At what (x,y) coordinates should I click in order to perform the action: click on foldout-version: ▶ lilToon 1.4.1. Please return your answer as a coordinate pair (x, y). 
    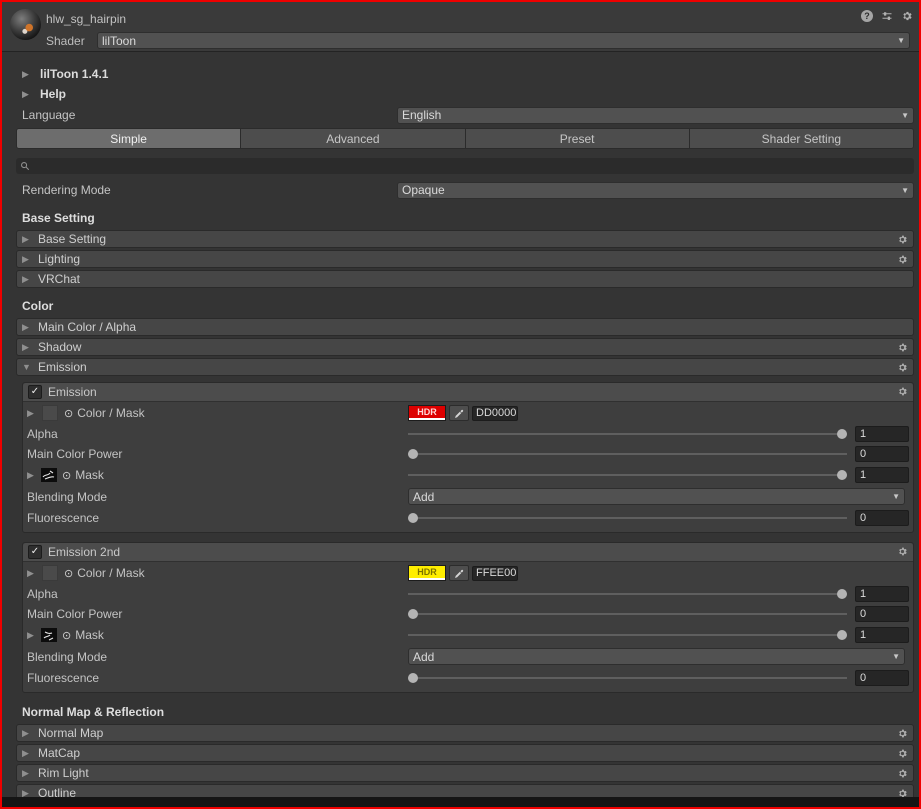
    Looking at the image, I should click on (465, 74).